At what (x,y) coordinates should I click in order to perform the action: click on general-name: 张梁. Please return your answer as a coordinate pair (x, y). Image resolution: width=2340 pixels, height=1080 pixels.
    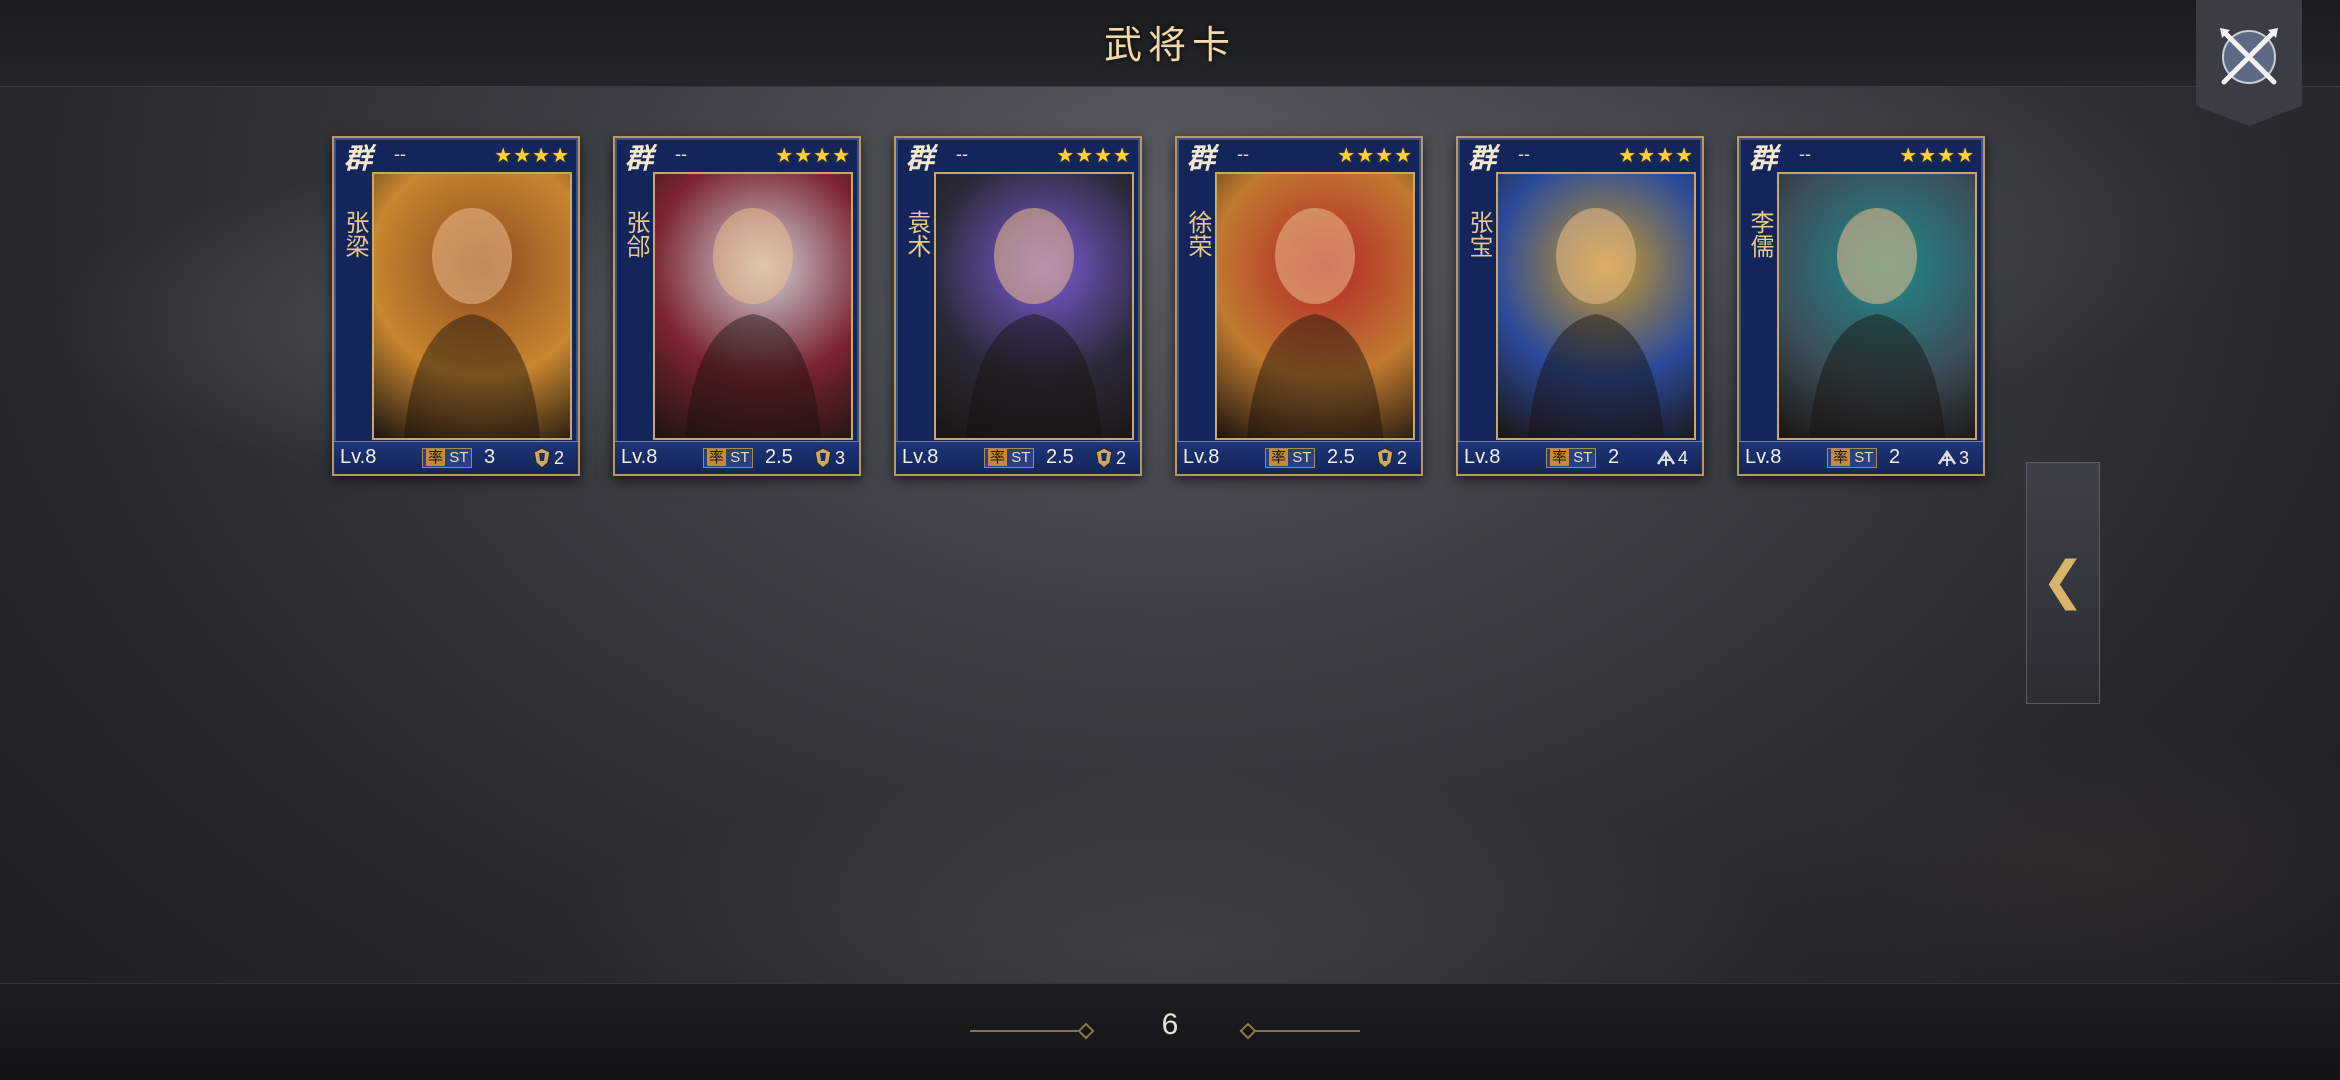
    Looking at the image, I should click on (355, 234).